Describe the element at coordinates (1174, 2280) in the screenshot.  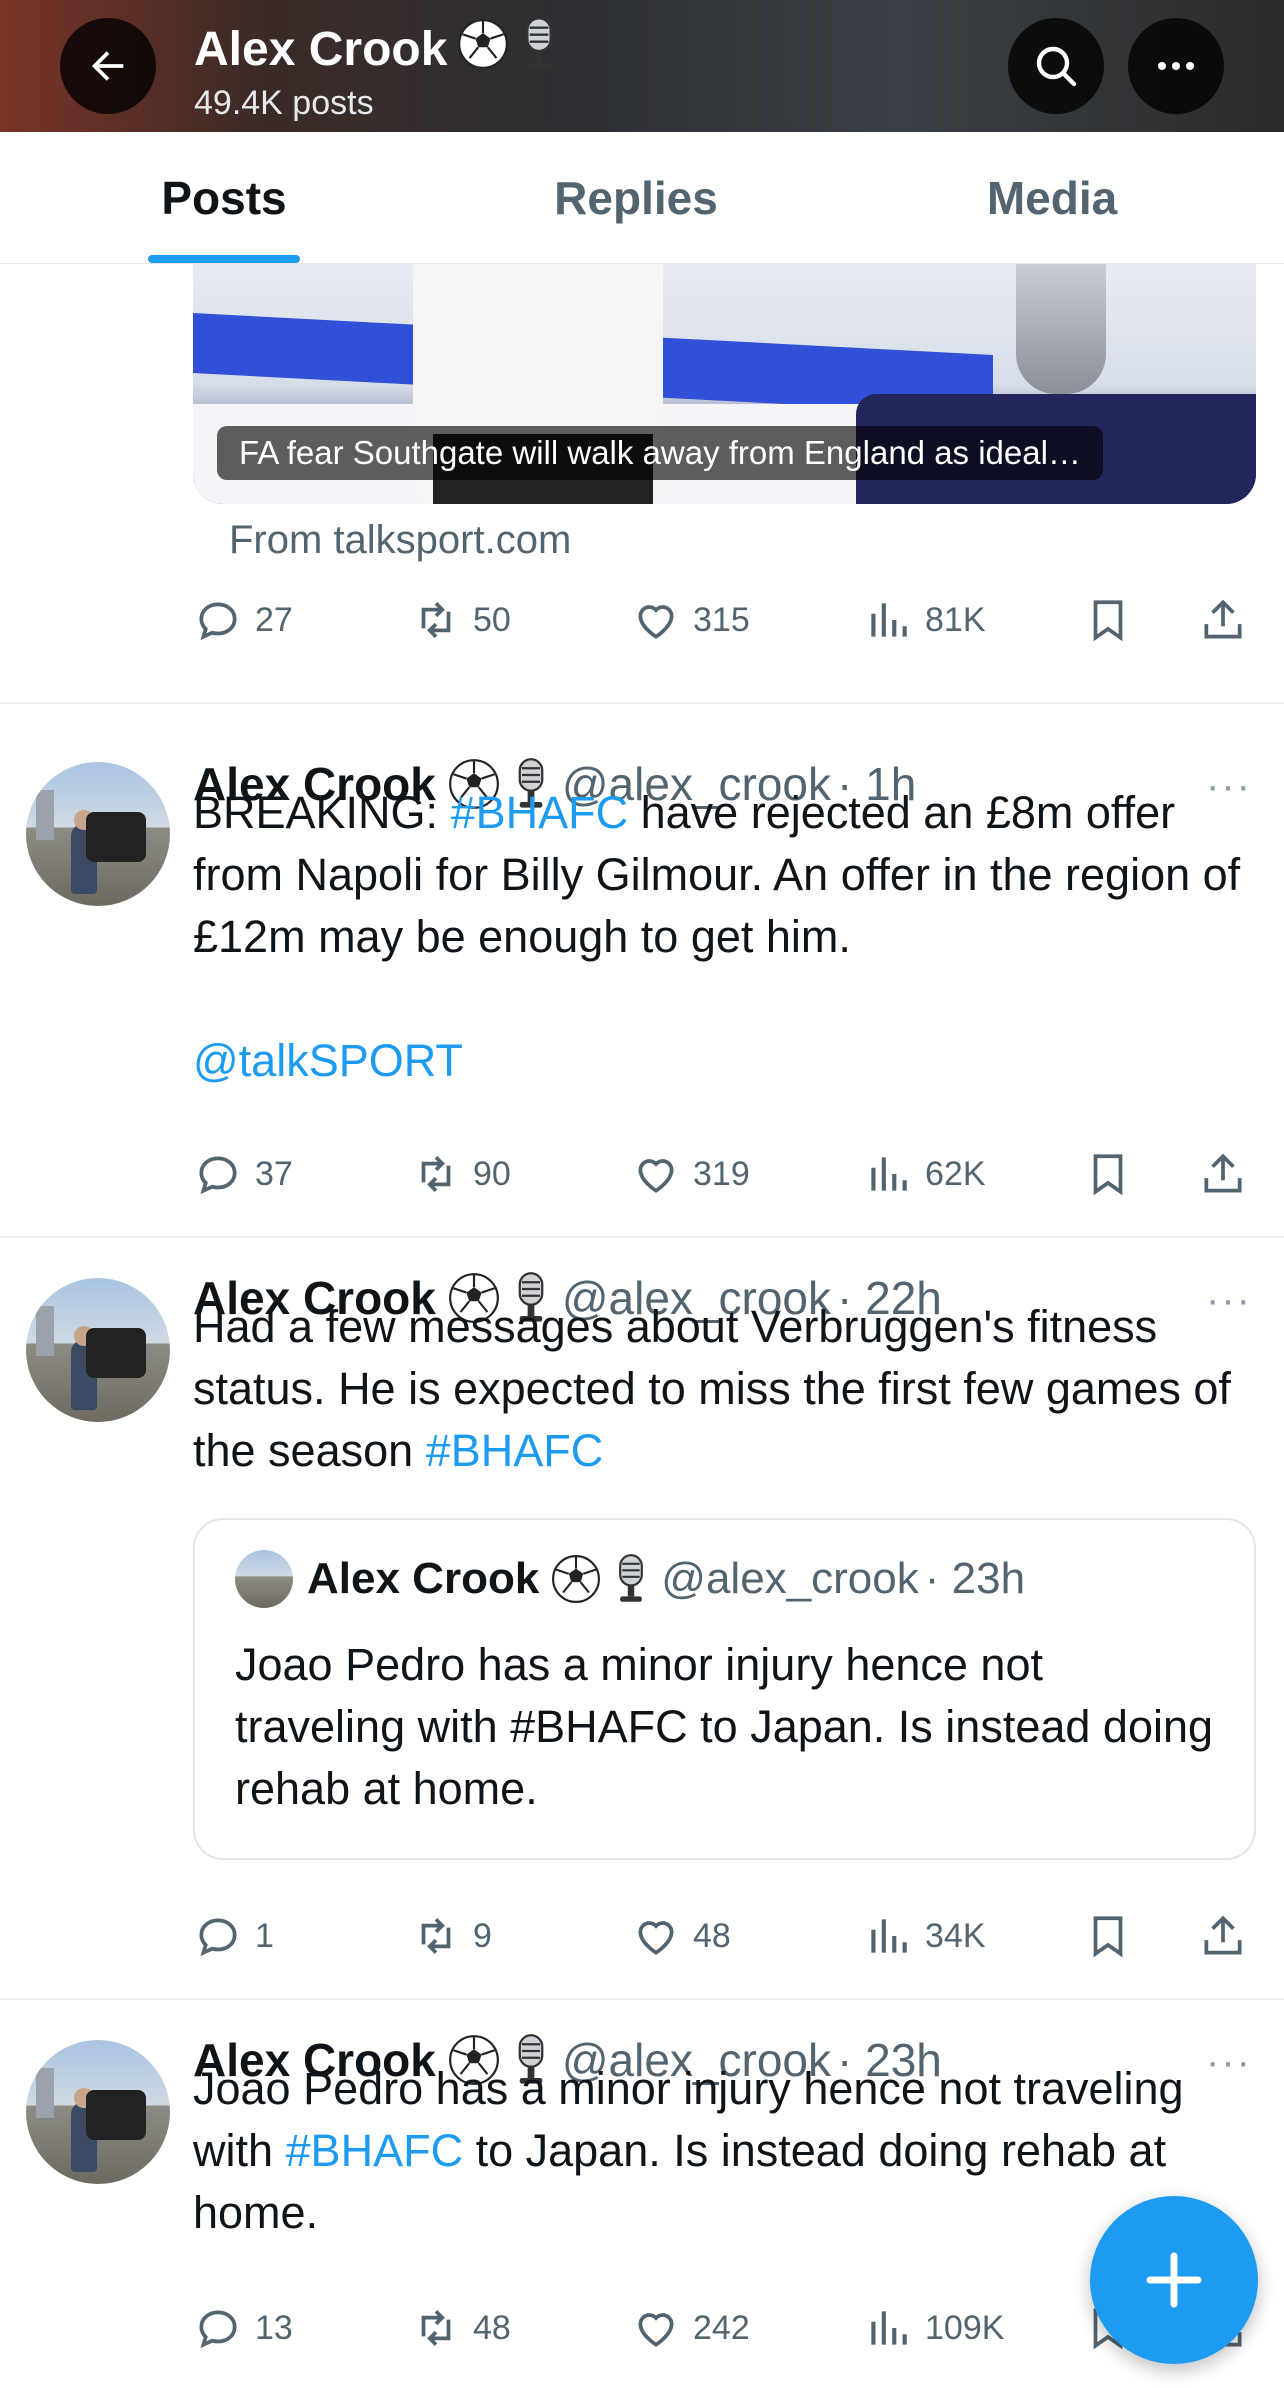
I see `compose-button` at that location.